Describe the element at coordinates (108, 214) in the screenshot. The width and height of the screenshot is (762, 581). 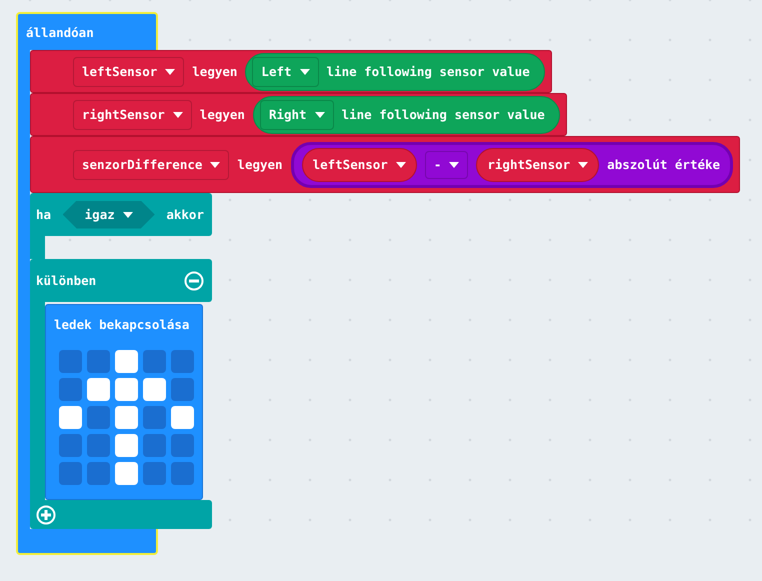
I see `condition-dropdown: igaz` at that location.